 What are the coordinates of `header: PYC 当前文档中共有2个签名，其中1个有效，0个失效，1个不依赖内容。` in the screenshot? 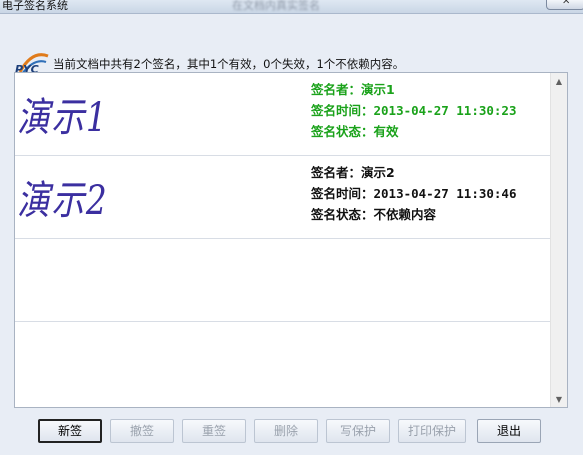 It's located at (291, 45).